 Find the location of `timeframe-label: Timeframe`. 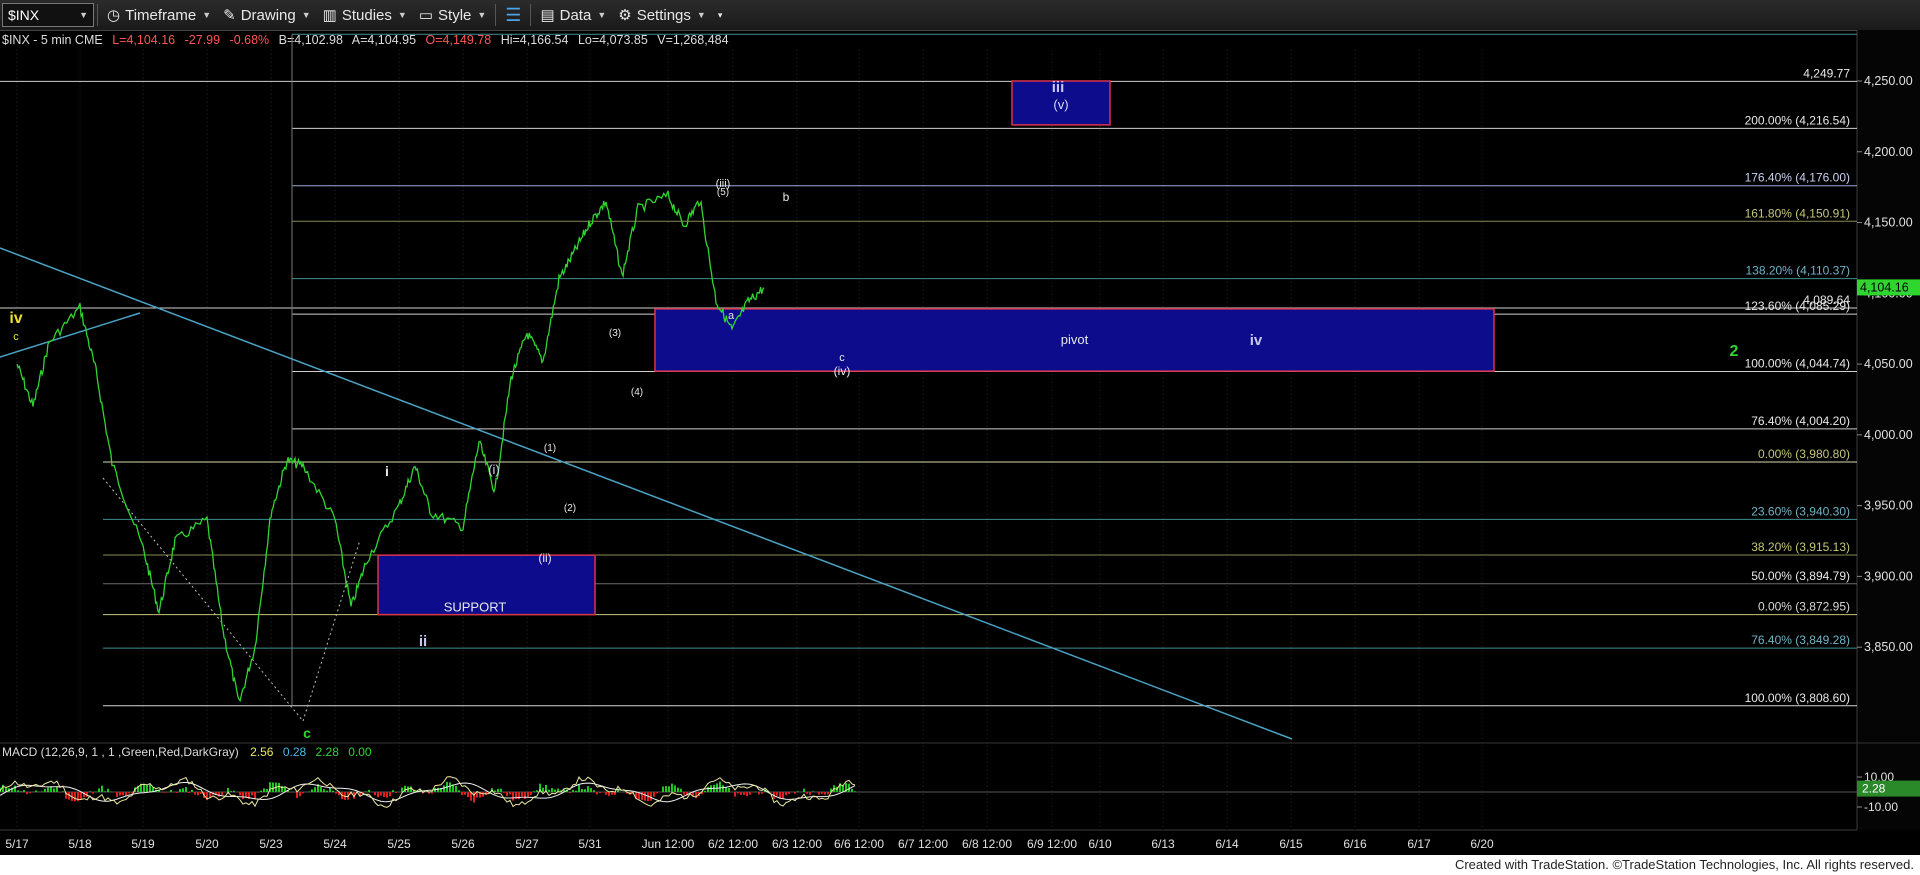

timeframe-label: Timeframe is located at coordinates (161, 15).